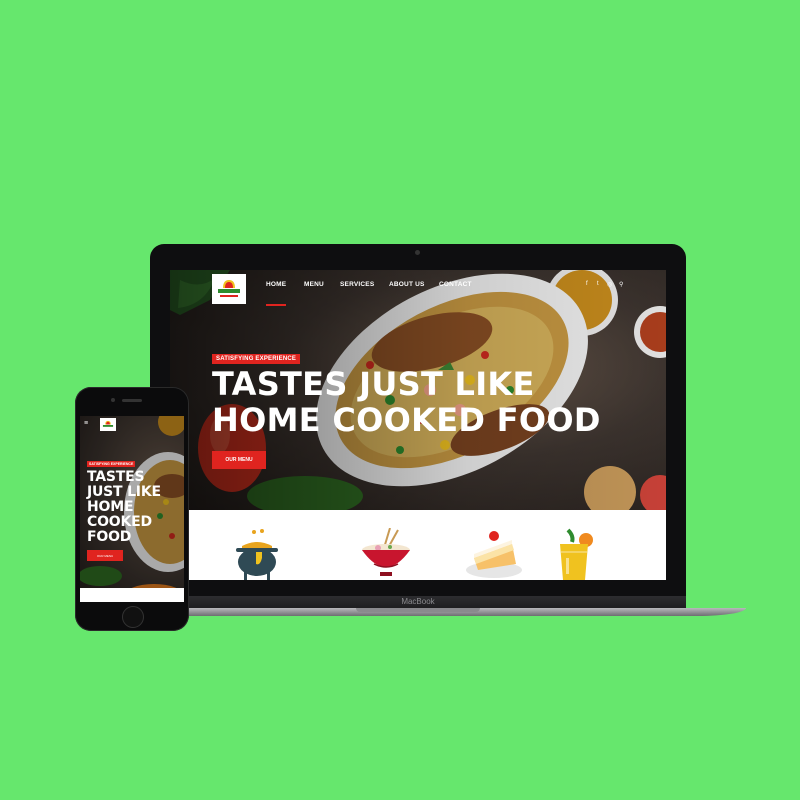 The width and height of the screenshot is (800, 800). Describe the element at coordinates (455, 284) in the screenshot. I see `nav-contact: CONTACT` at that location.